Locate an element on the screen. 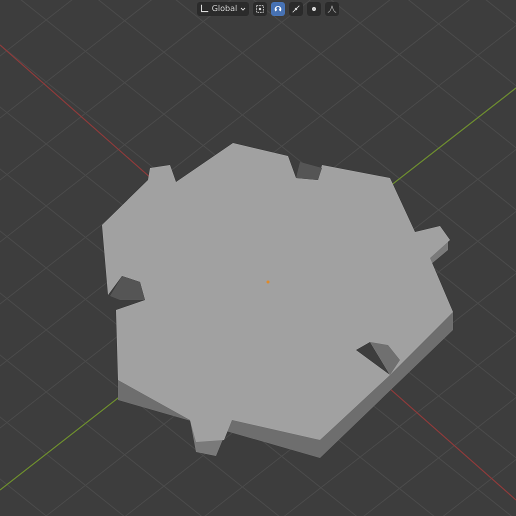 The image size is (516, 516). pivot-button is located at coordinates (260, 9).